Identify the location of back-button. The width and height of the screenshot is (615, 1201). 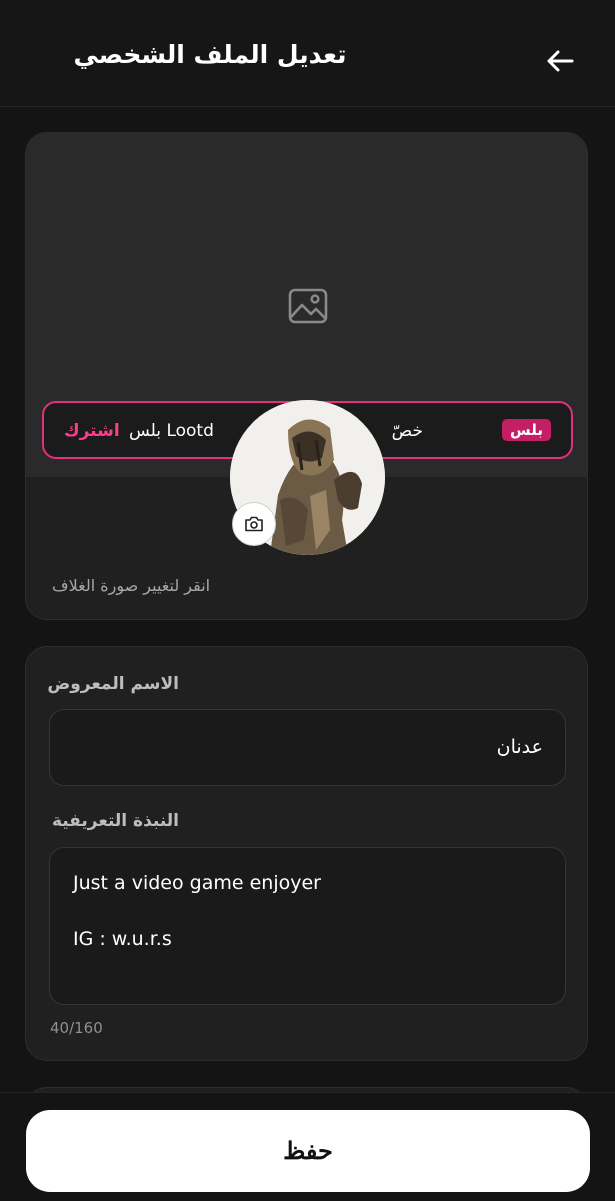
(560, 61).